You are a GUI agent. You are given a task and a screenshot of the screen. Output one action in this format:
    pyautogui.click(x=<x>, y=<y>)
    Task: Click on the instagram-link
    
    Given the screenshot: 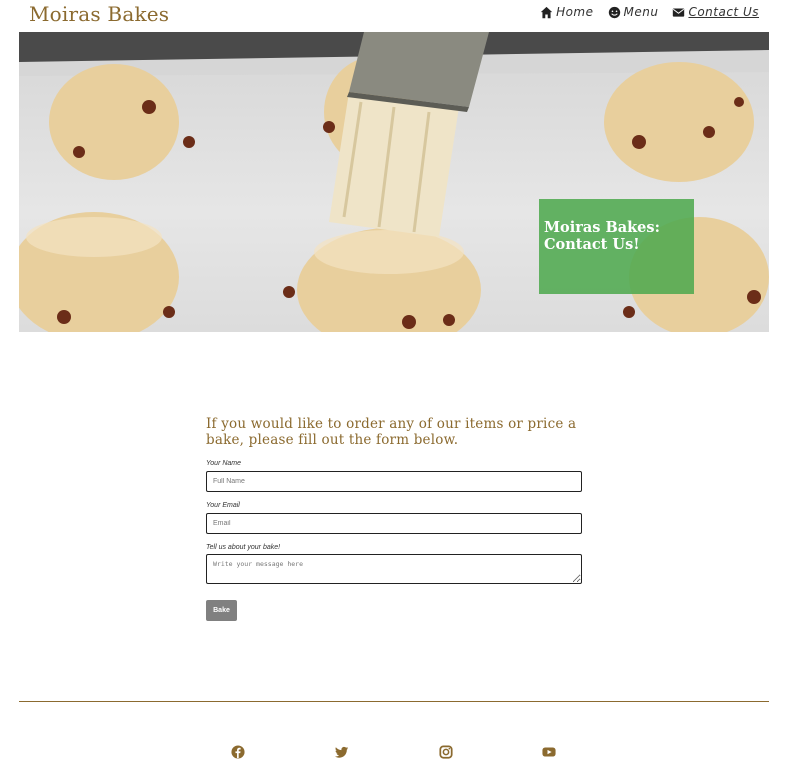 What is the action you would take?
    pyautogui.click(x=446, y=752)
    